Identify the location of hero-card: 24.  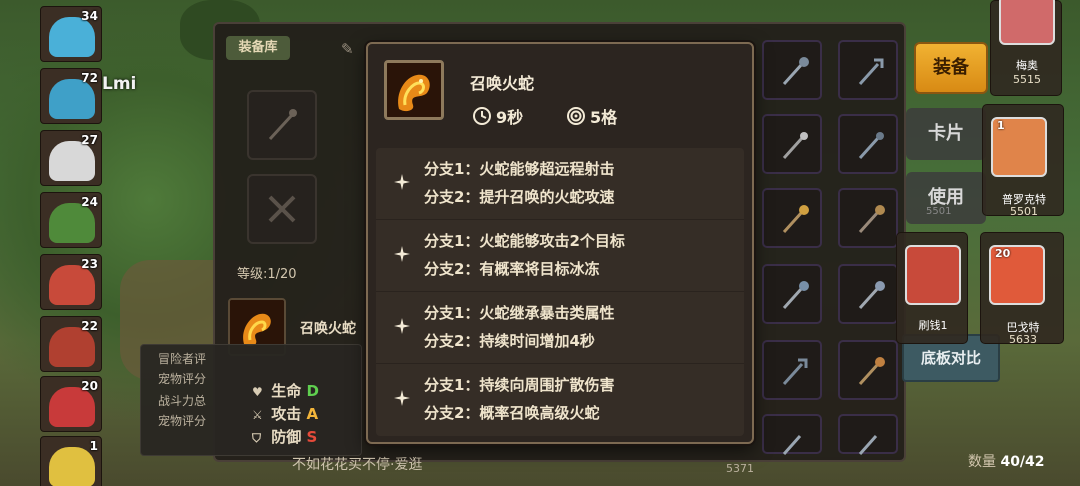
(71, 220).